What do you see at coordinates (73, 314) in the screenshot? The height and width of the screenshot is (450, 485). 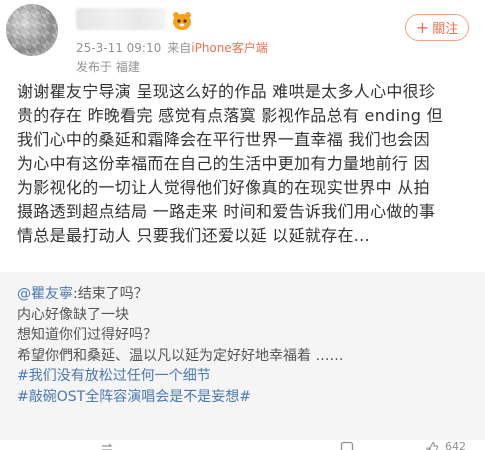 I see `repost-line: 内心好像缺了一块` at bounding box center [73, 314].